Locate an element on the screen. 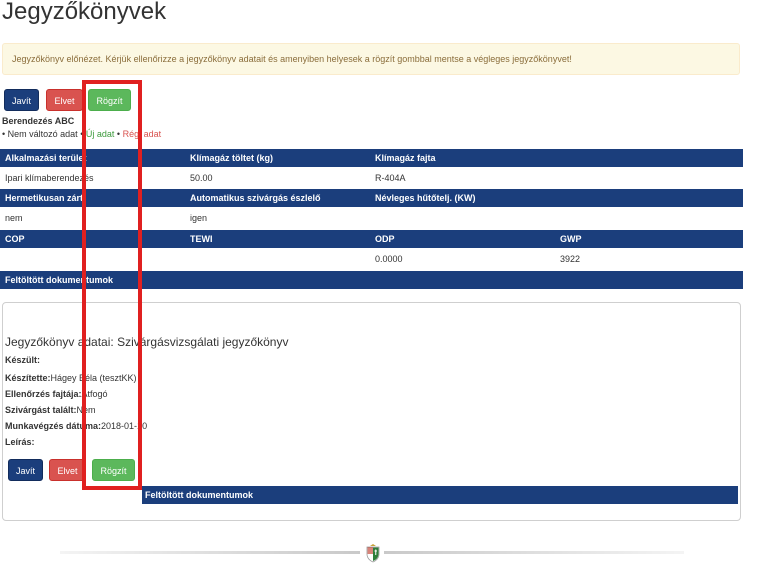 The width and height of the screenshot is (759, 567). column-header: Klímagáz fajta is located at coordinates (405, 158).